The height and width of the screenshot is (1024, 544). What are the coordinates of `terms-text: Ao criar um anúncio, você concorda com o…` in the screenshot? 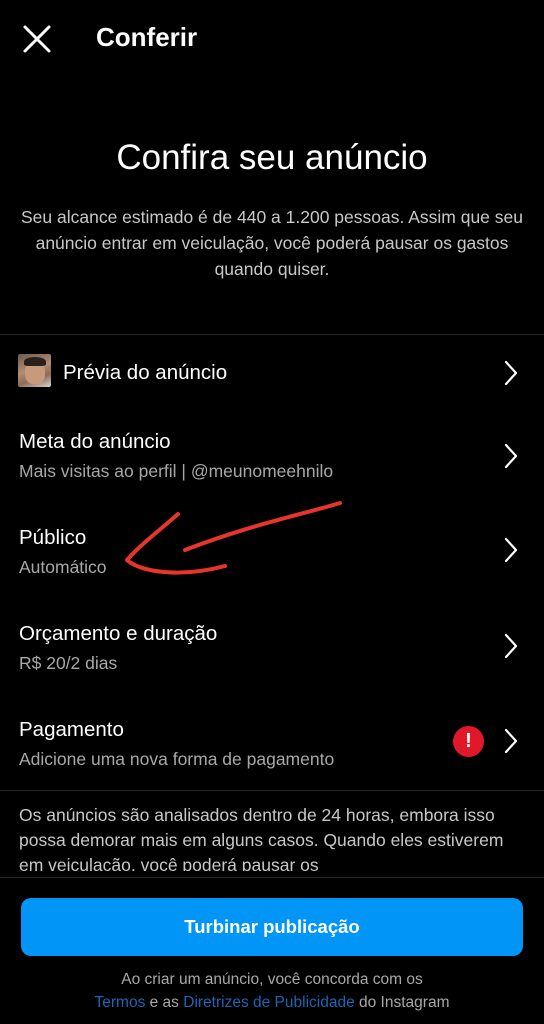 It's located at (272, 991).